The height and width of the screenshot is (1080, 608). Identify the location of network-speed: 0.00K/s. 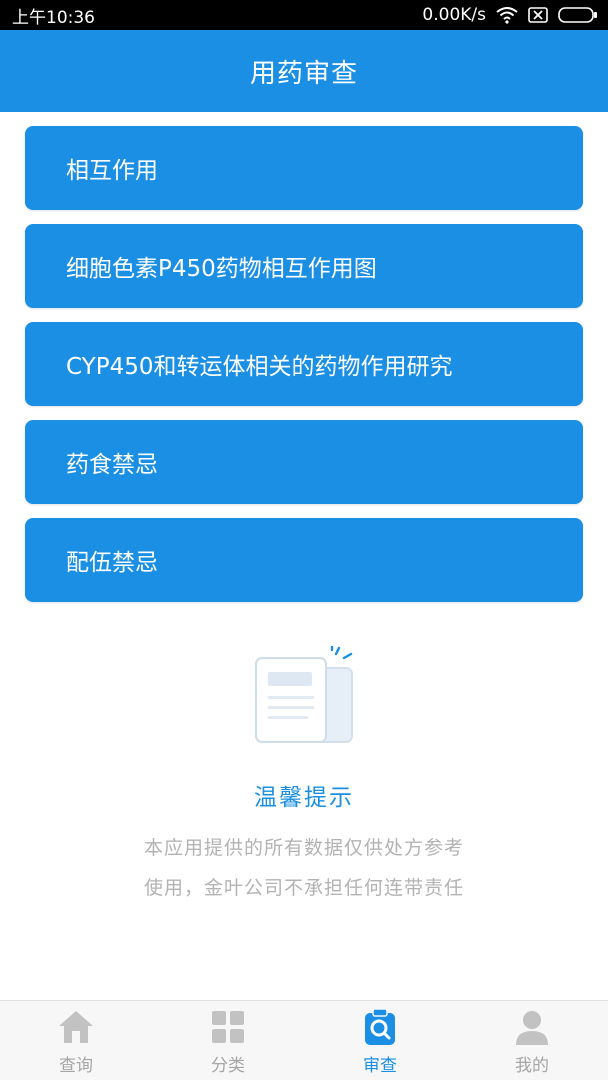
(454, 15).